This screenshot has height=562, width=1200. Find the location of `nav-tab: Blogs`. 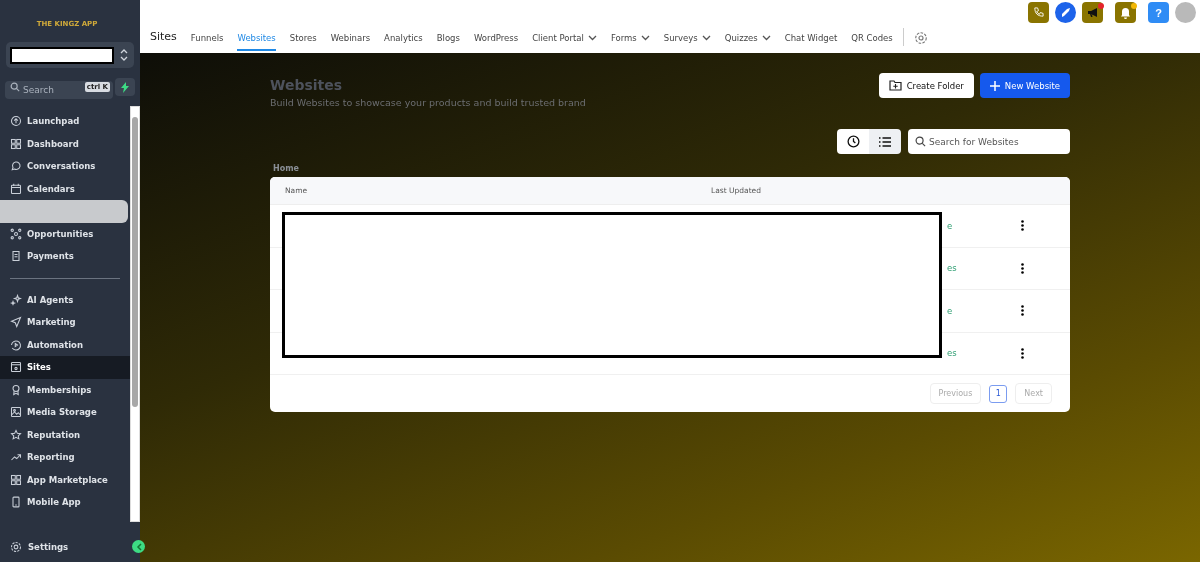

nav-tab: Blogs is located at coordinates (448, 39).